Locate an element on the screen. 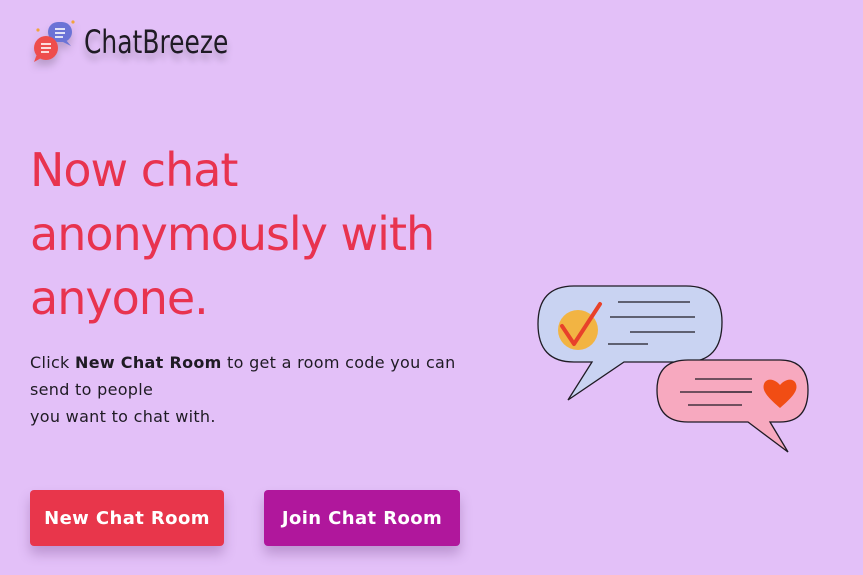  brand-logo: ChatBreeze is located at coordinates (150, 42).